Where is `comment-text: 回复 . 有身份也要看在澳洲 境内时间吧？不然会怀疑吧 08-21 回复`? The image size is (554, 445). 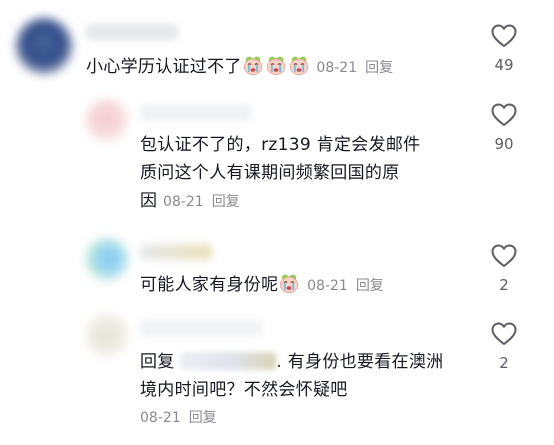 comment-text: 回复 . 有身份也要看在澳洲 境内时间吧？不然会怀疑吧 08-21 回复 is located at coordinates (305, 390).